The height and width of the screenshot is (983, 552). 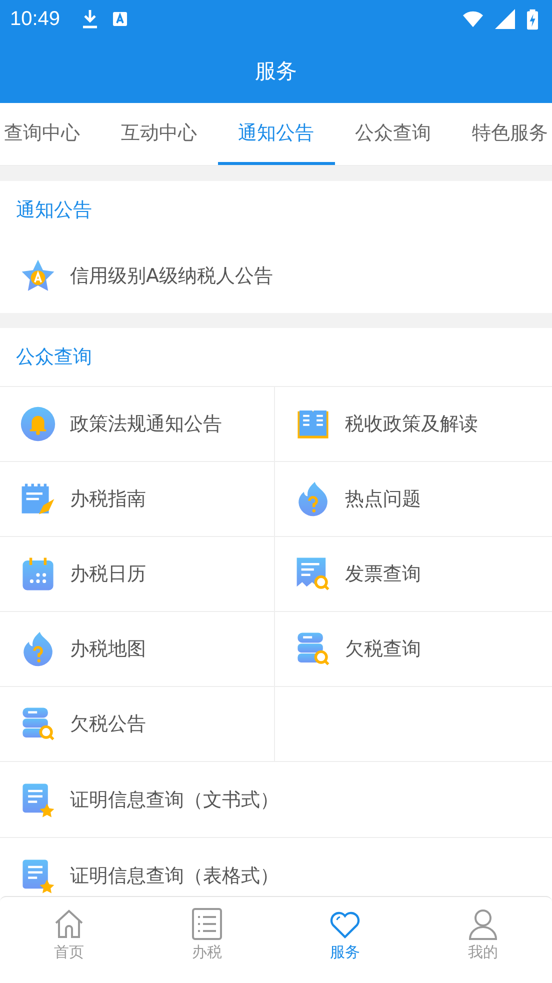 I want to click on section-title: 公众查询, so click(x=276, y=357).